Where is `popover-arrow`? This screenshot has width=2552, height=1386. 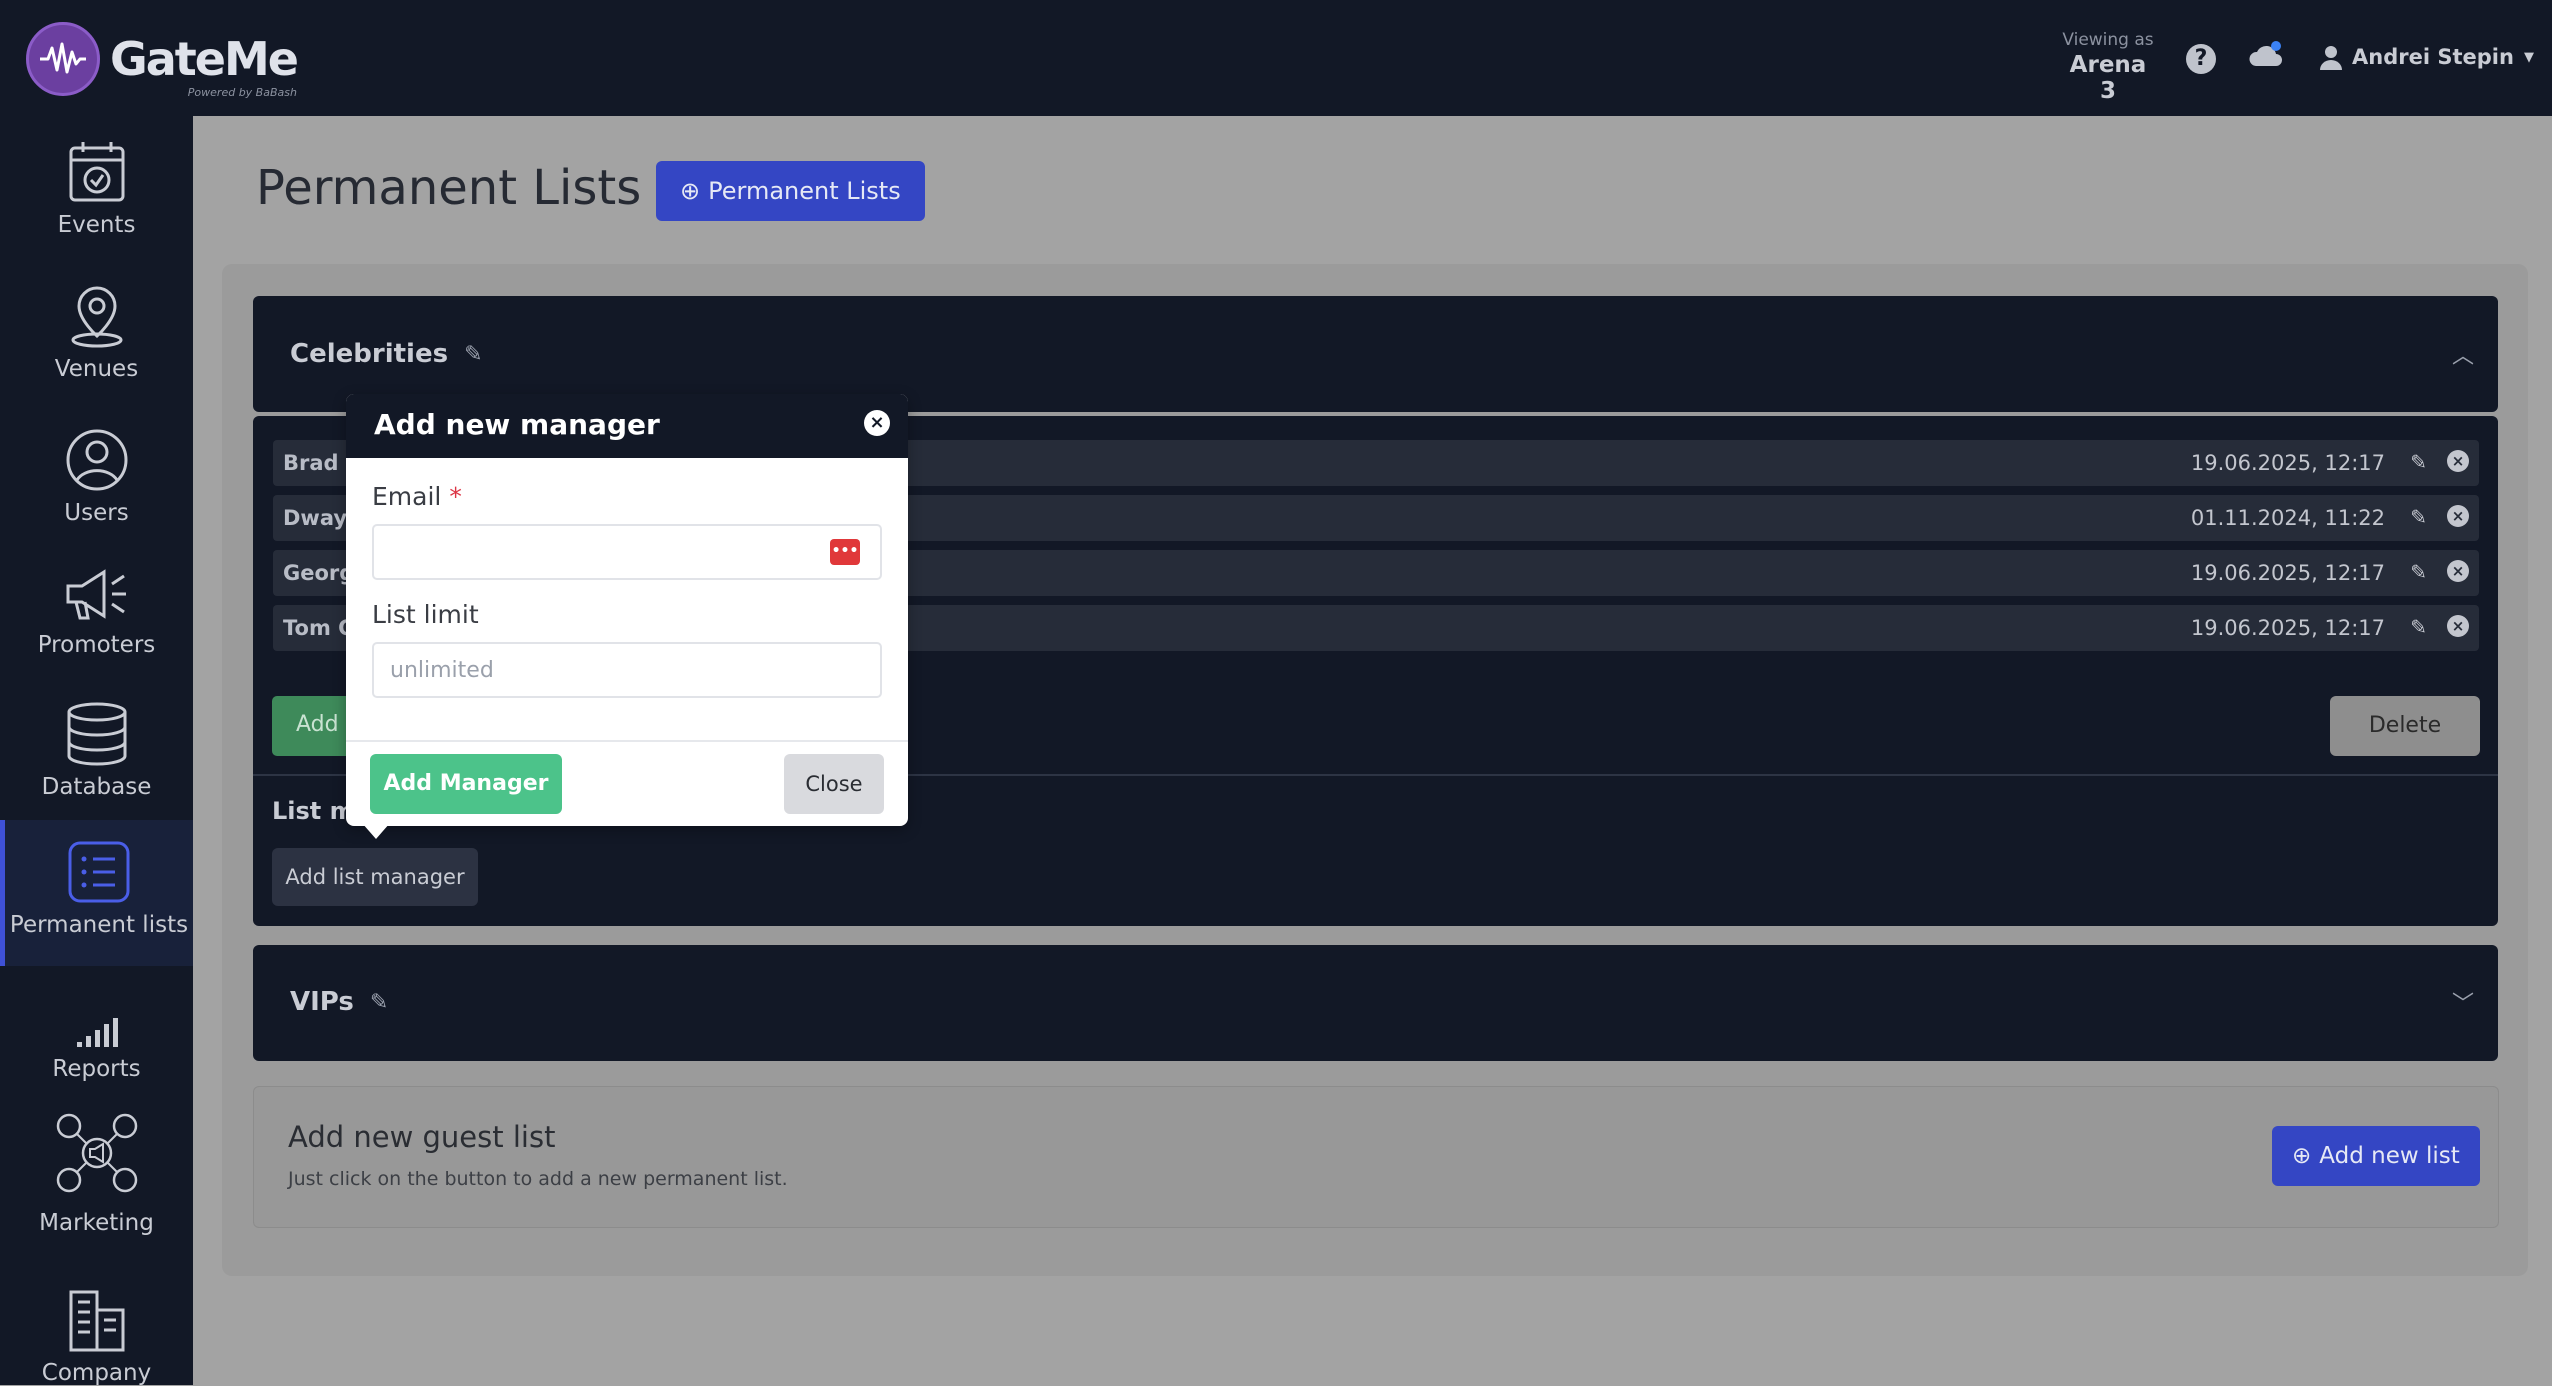
popover-arrow is located at coordinates (376, 831).